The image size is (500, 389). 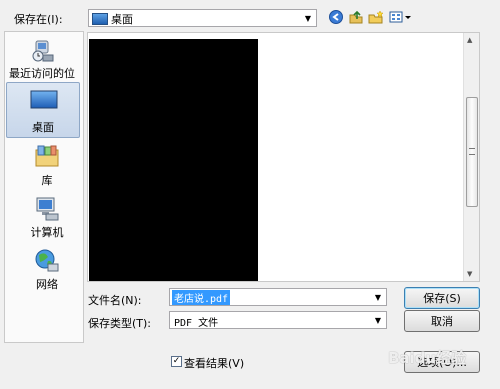 I want to click on recent-places-icon, so click(x=42, y=50).